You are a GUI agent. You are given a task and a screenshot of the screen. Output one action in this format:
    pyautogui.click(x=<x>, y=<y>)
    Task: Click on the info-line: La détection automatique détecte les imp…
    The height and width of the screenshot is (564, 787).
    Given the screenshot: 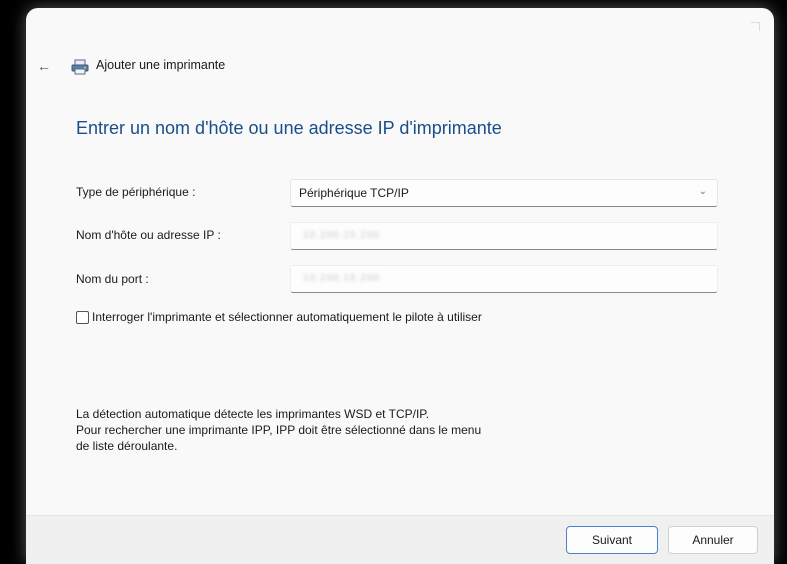 What is the action you would take?
    pyautogui.click(x=253, y=414)
    